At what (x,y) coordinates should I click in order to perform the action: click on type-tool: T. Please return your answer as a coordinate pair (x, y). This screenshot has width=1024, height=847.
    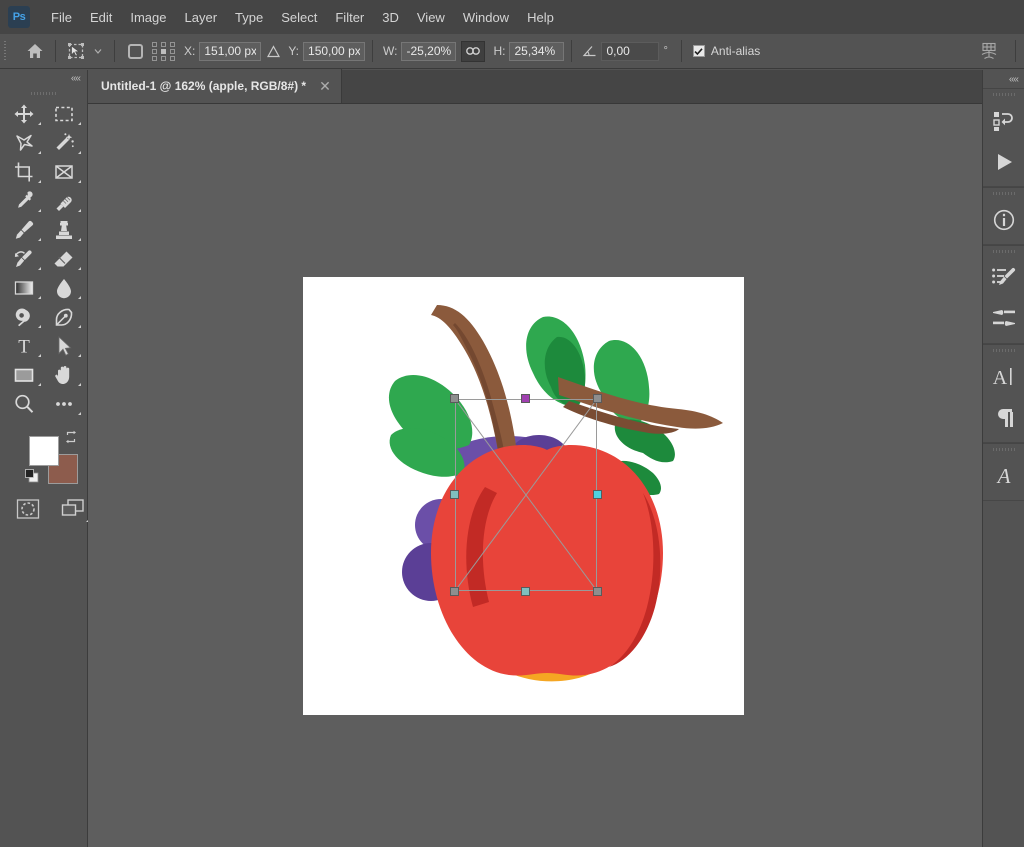
    Looking at the image, I should click on (24, 345).